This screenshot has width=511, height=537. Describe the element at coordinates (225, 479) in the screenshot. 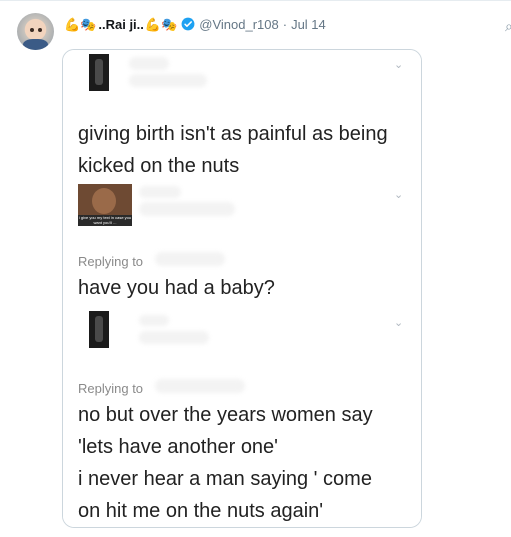

I see `post3-line-3: i never hear a man saying ' come` at that location.